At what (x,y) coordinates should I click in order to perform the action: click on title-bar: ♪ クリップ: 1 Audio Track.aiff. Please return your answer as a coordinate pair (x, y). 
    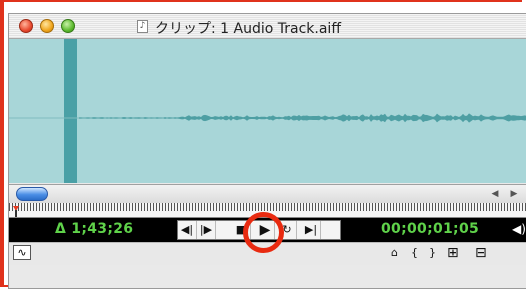
    Looking at the image, I should click on (267, 26).